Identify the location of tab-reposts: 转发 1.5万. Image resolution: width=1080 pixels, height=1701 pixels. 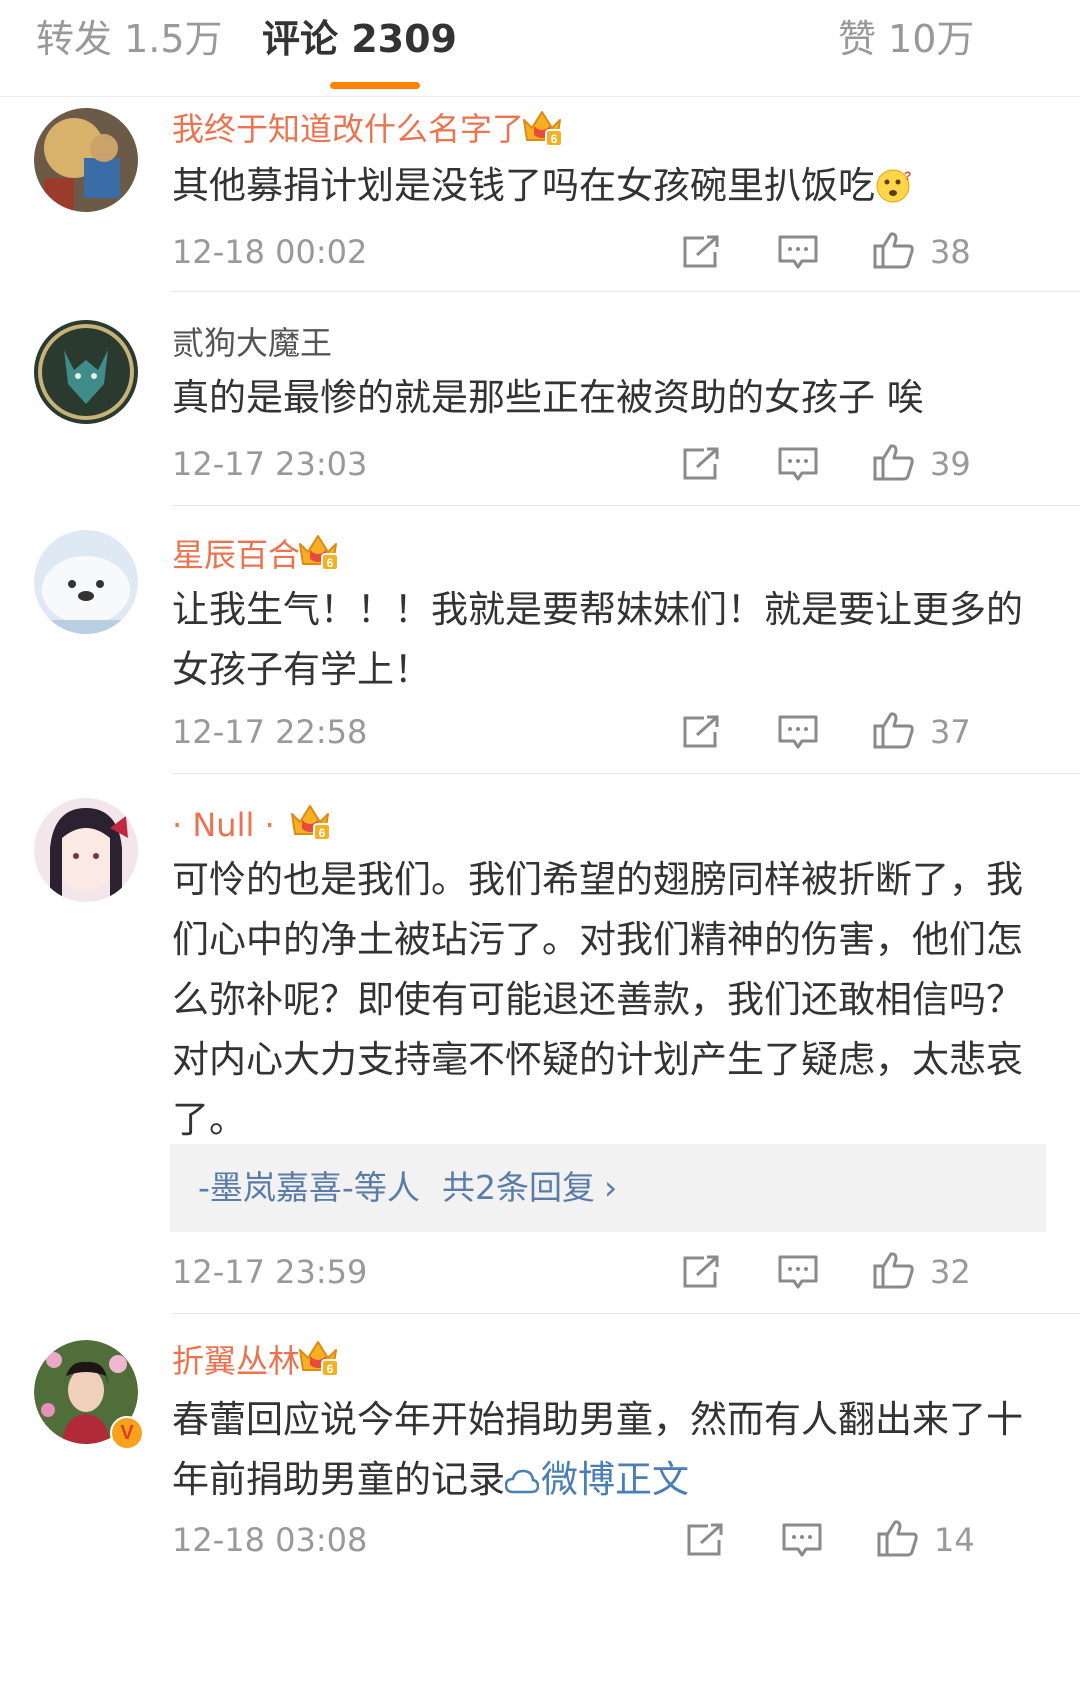
(129, 39).